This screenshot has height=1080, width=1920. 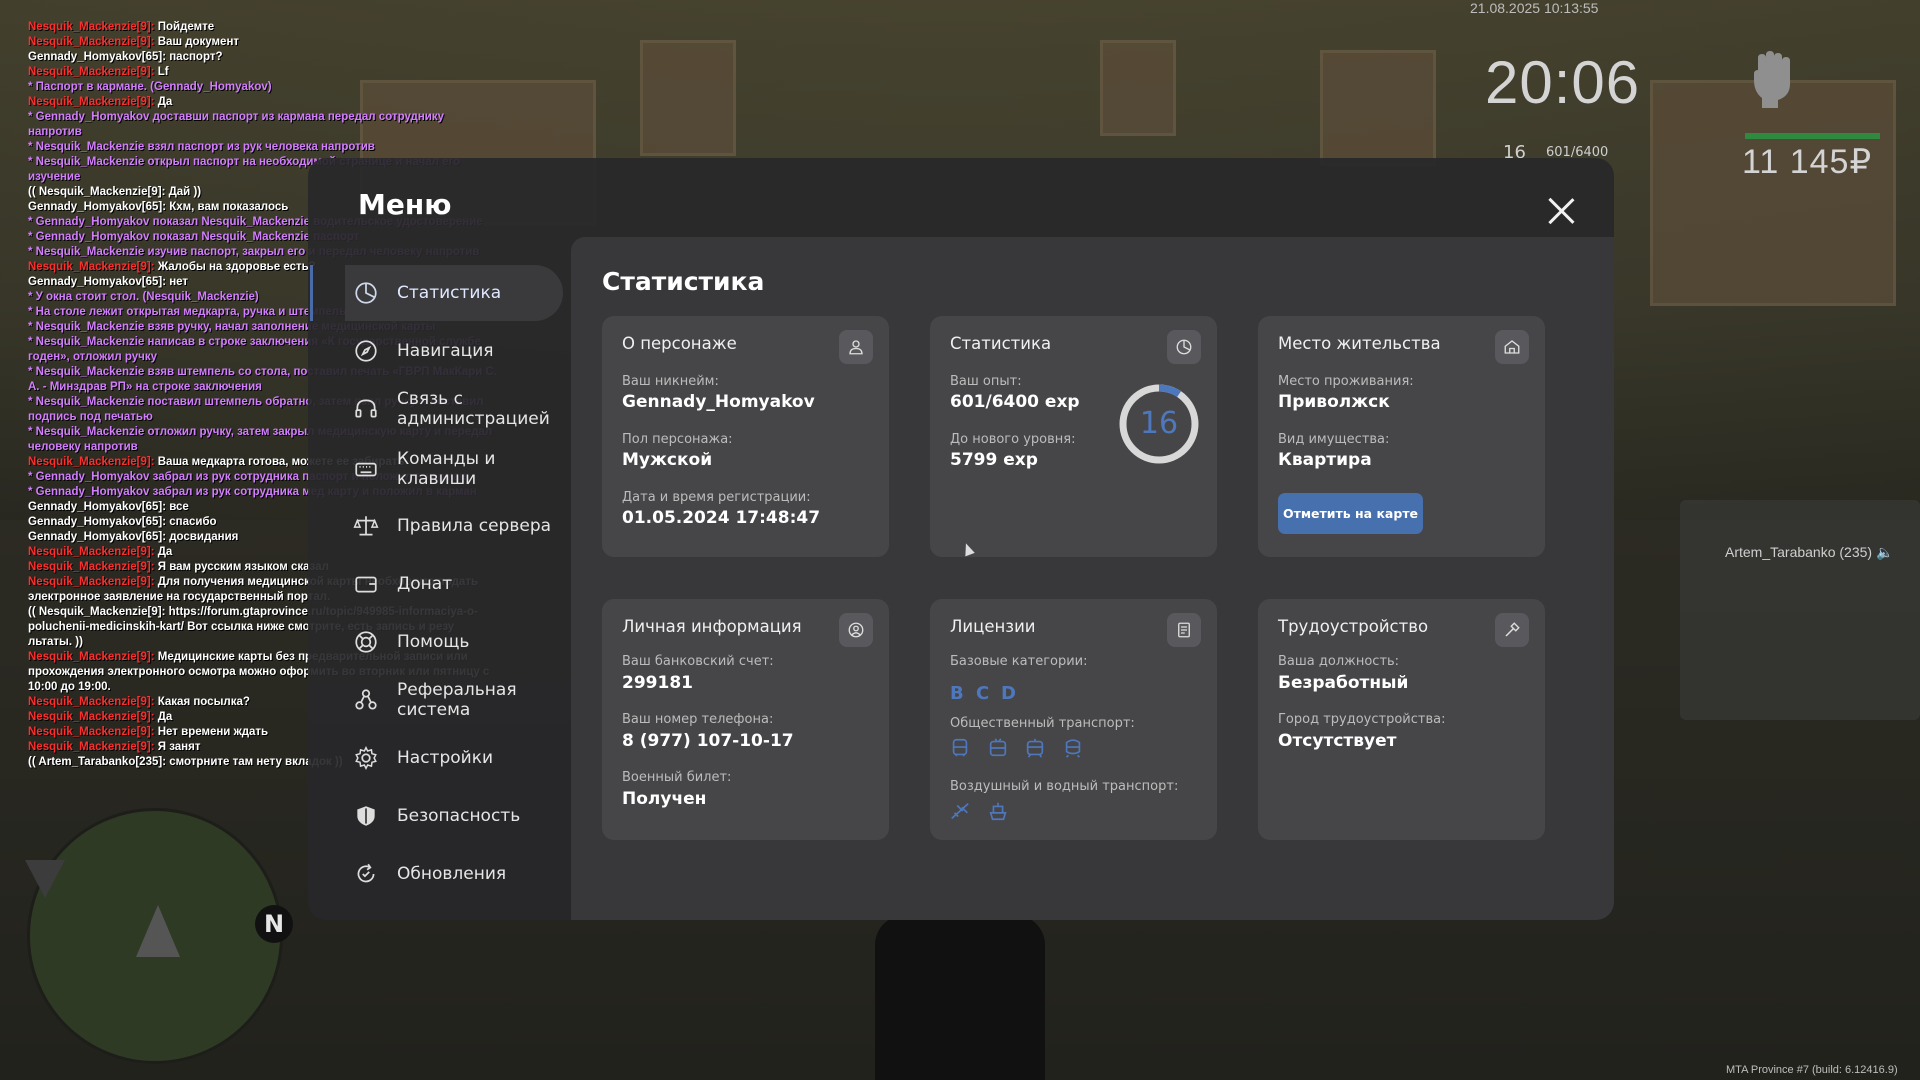 What do you see at coordinates (1339, 661) in the screenshot?
I see `position-label: Ваша должность:` at bounding box center [1339, 661].